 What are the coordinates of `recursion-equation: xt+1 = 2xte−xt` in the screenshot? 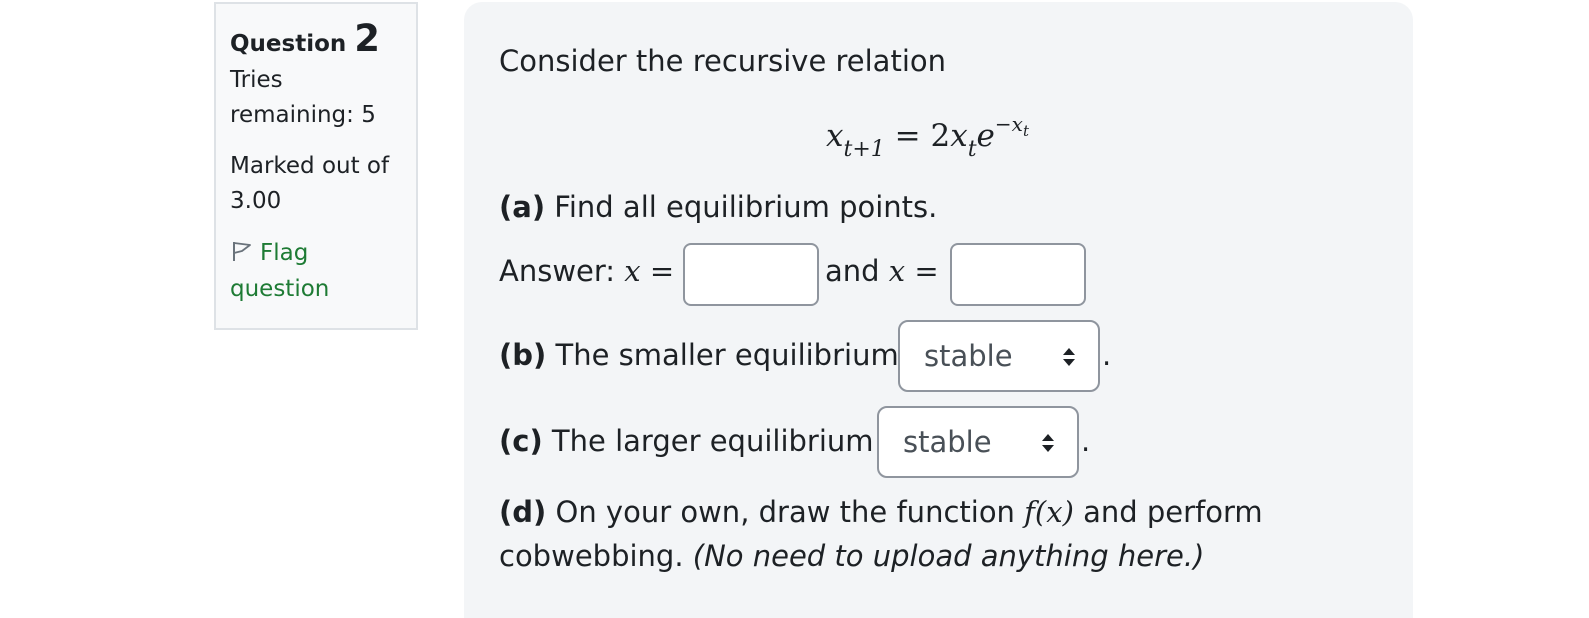 It's located at (927, 137).